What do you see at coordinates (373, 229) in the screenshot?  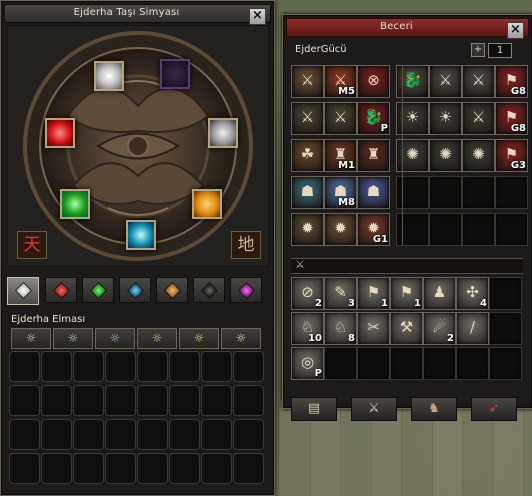 I see `skill-slot: ✹ G1` at bounding box center [373, 229].